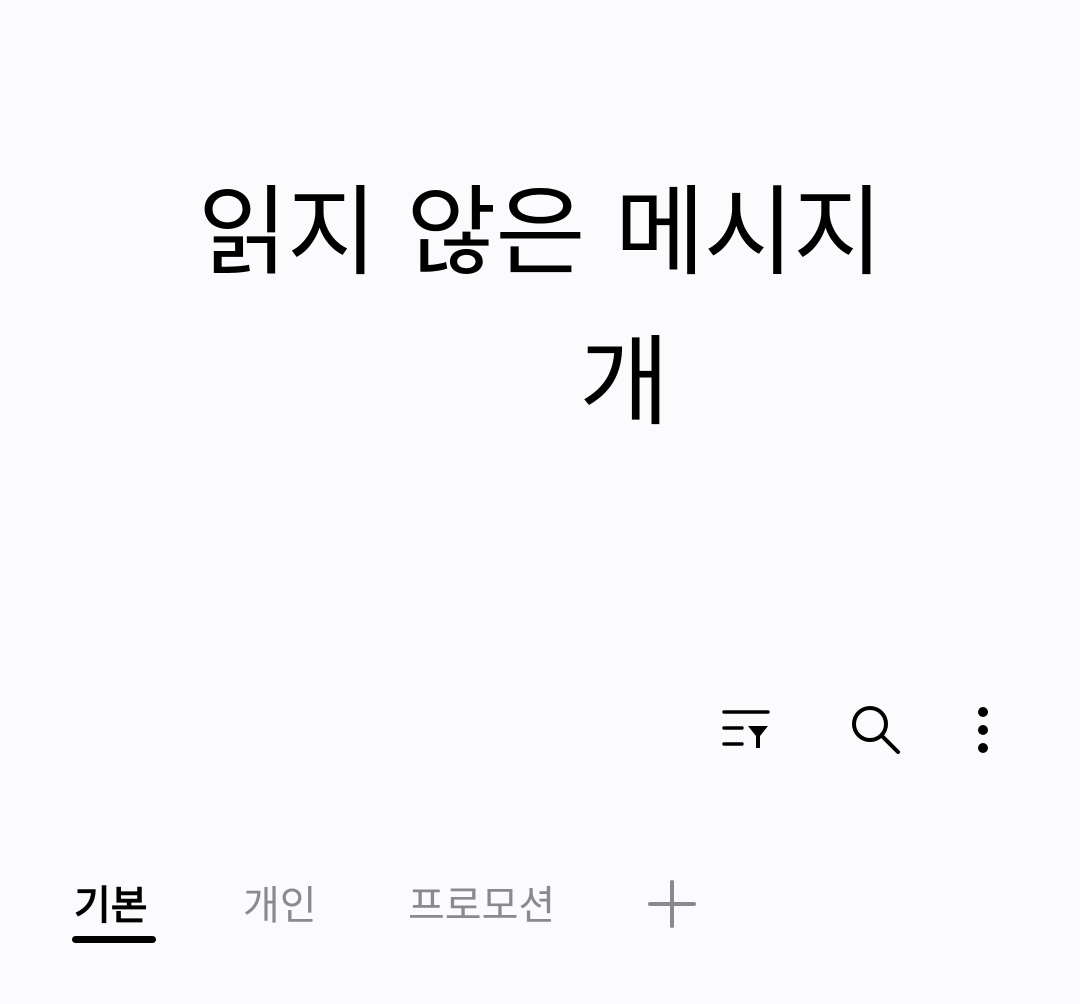  What do you see at coordinates (540, 730) in the screenshot?
I see `toolbar` at bounding box center [540, 730].